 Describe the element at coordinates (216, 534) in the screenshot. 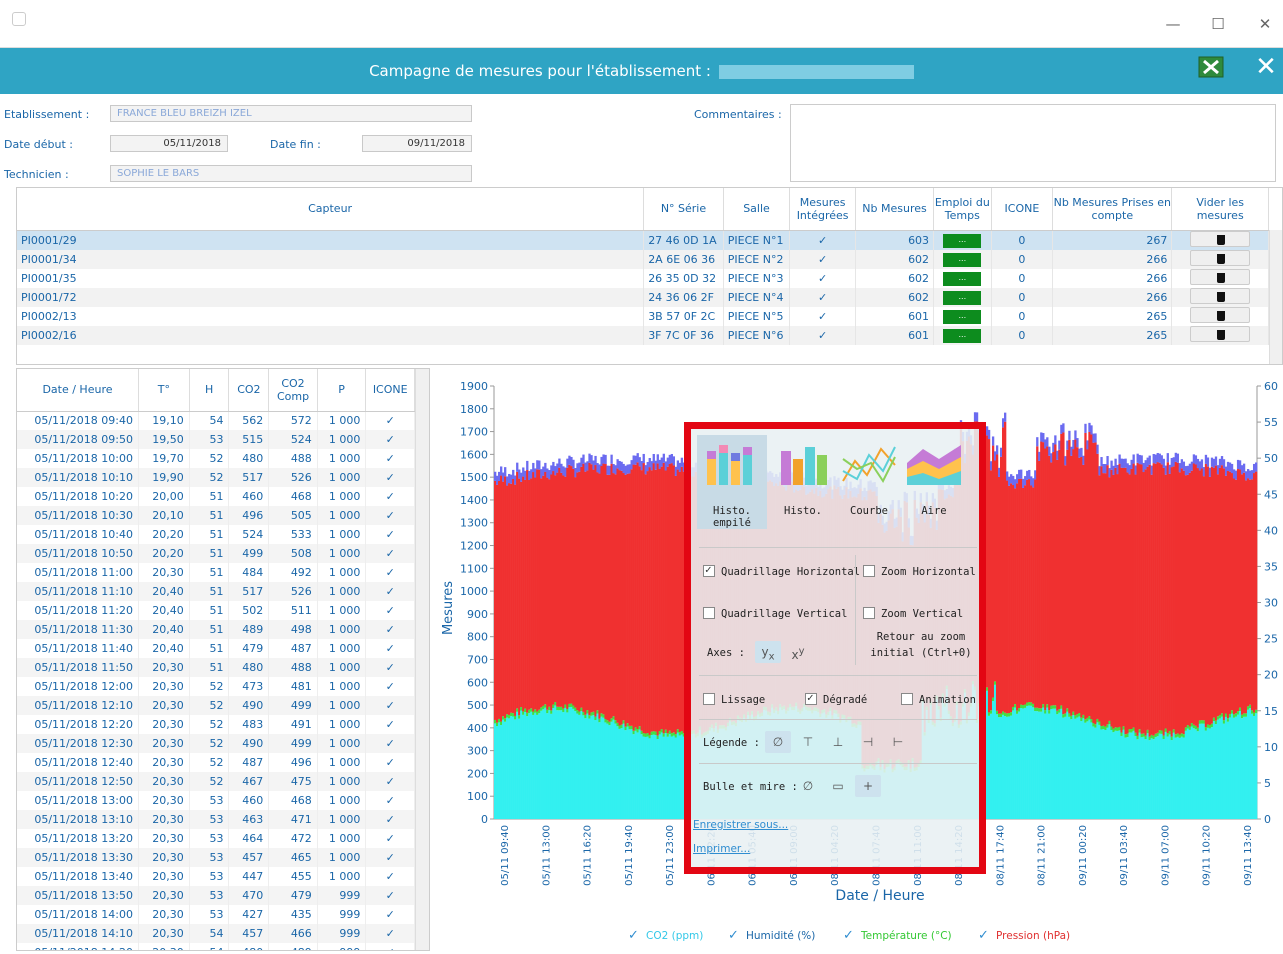

I see `measure-row: 05/11/2018 10:40 20,20 51 524 533 1 000 ✓` at that location.